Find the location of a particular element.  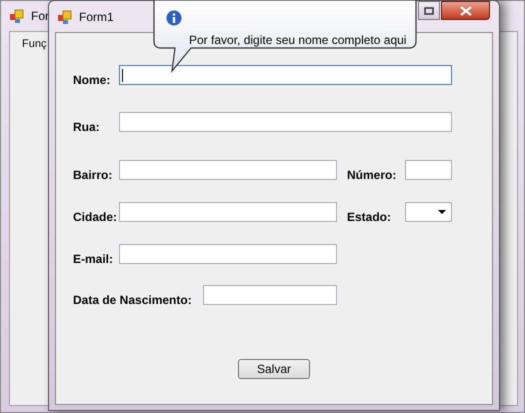

text-caret is located at coordinates (122, 75).